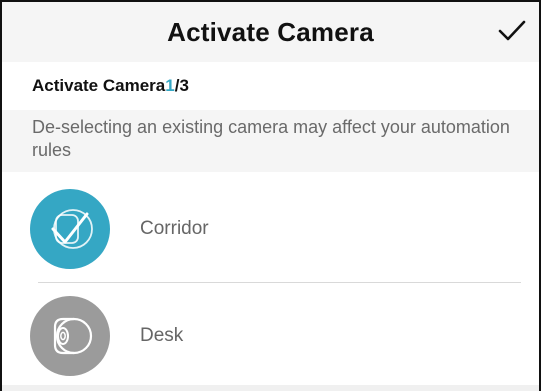 This screenshot has height=391, width=541. What do you see at coordinates (99, 85) in the screenshot?
I see `step-title-label: Activate Camera` at bounding box center [99, 85].